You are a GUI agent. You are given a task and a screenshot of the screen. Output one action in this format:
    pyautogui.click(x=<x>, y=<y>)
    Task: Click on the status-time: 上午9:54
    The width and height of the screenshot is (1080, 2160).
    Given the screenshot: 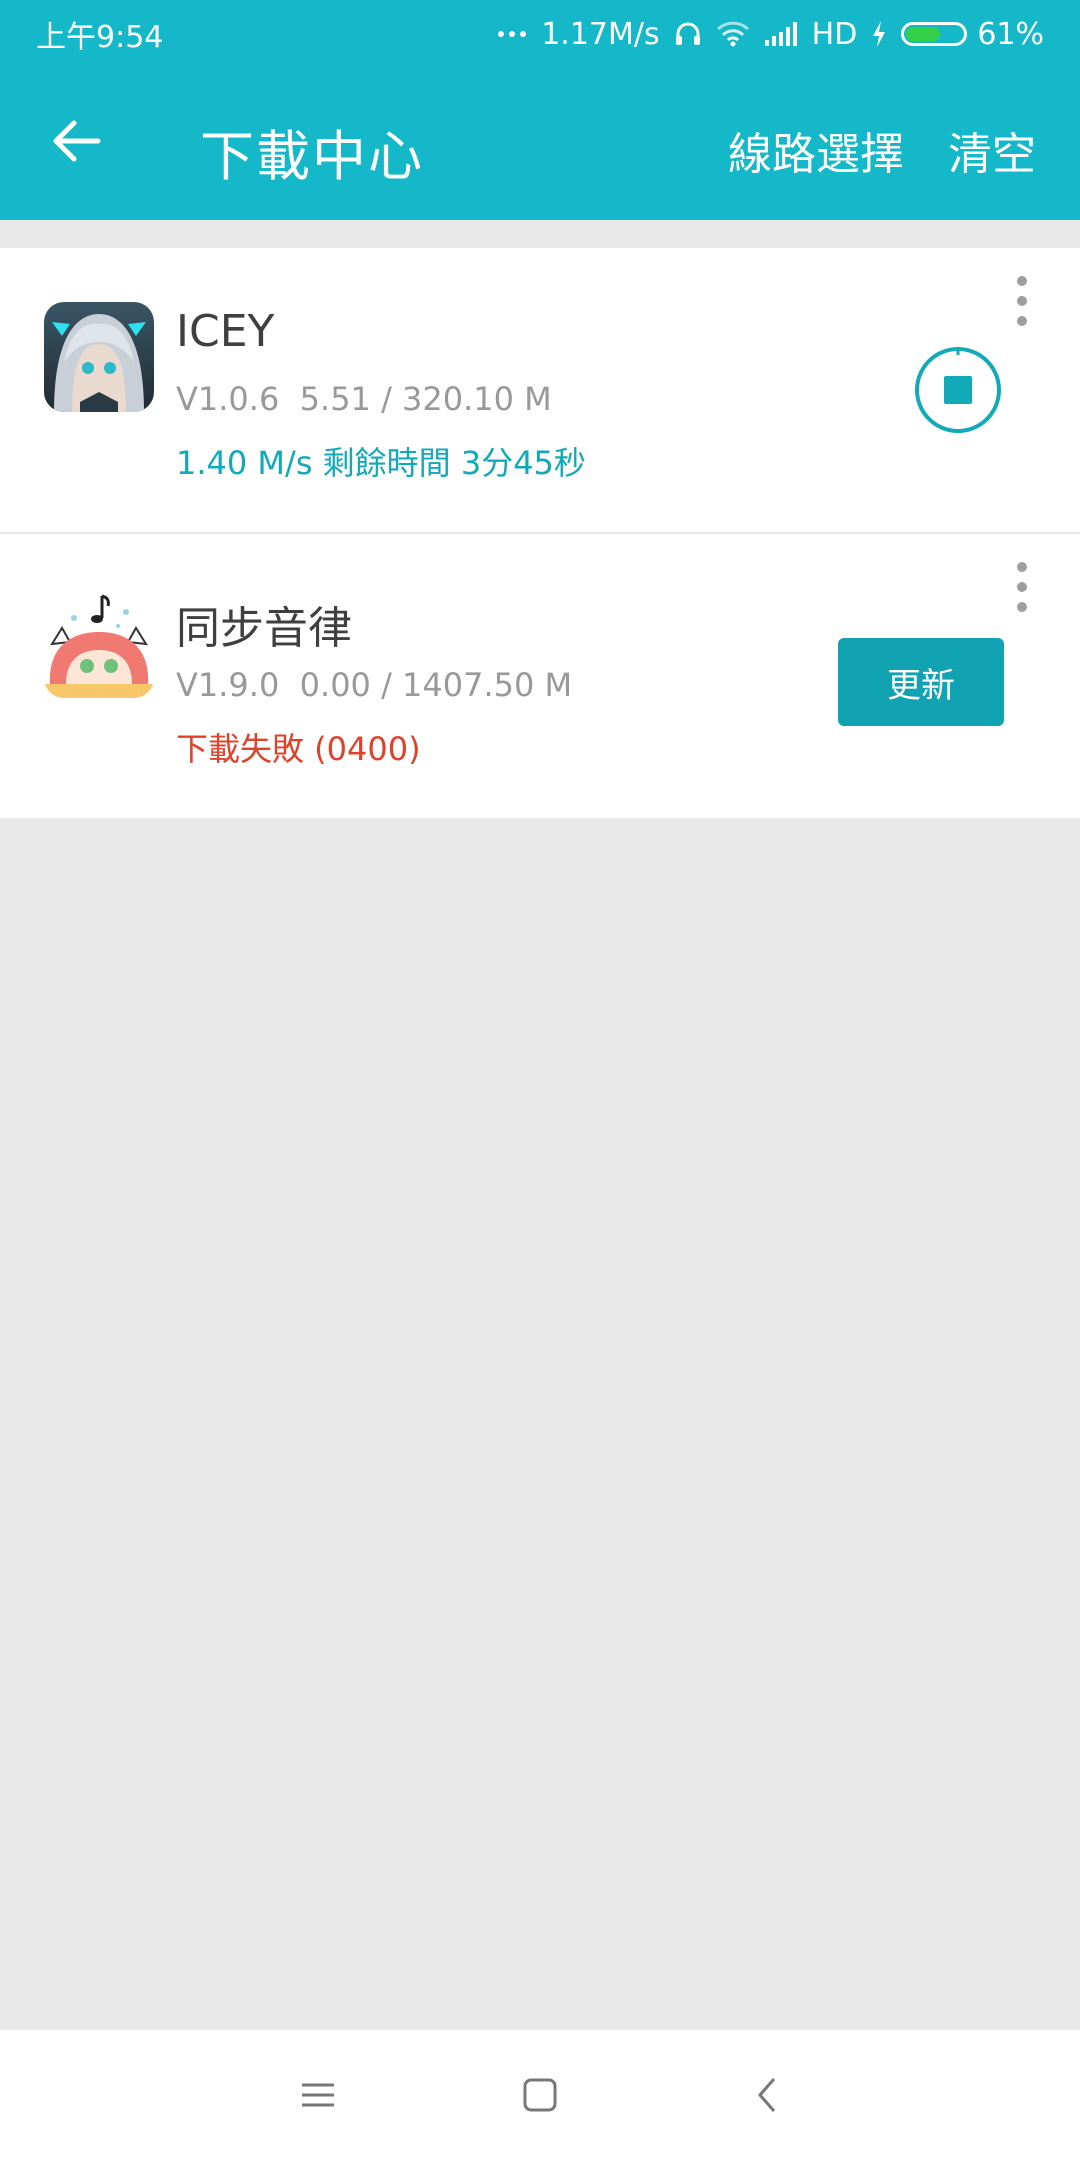 What is the action you would take?
    pyautogui.click(x=100, y=37)
    